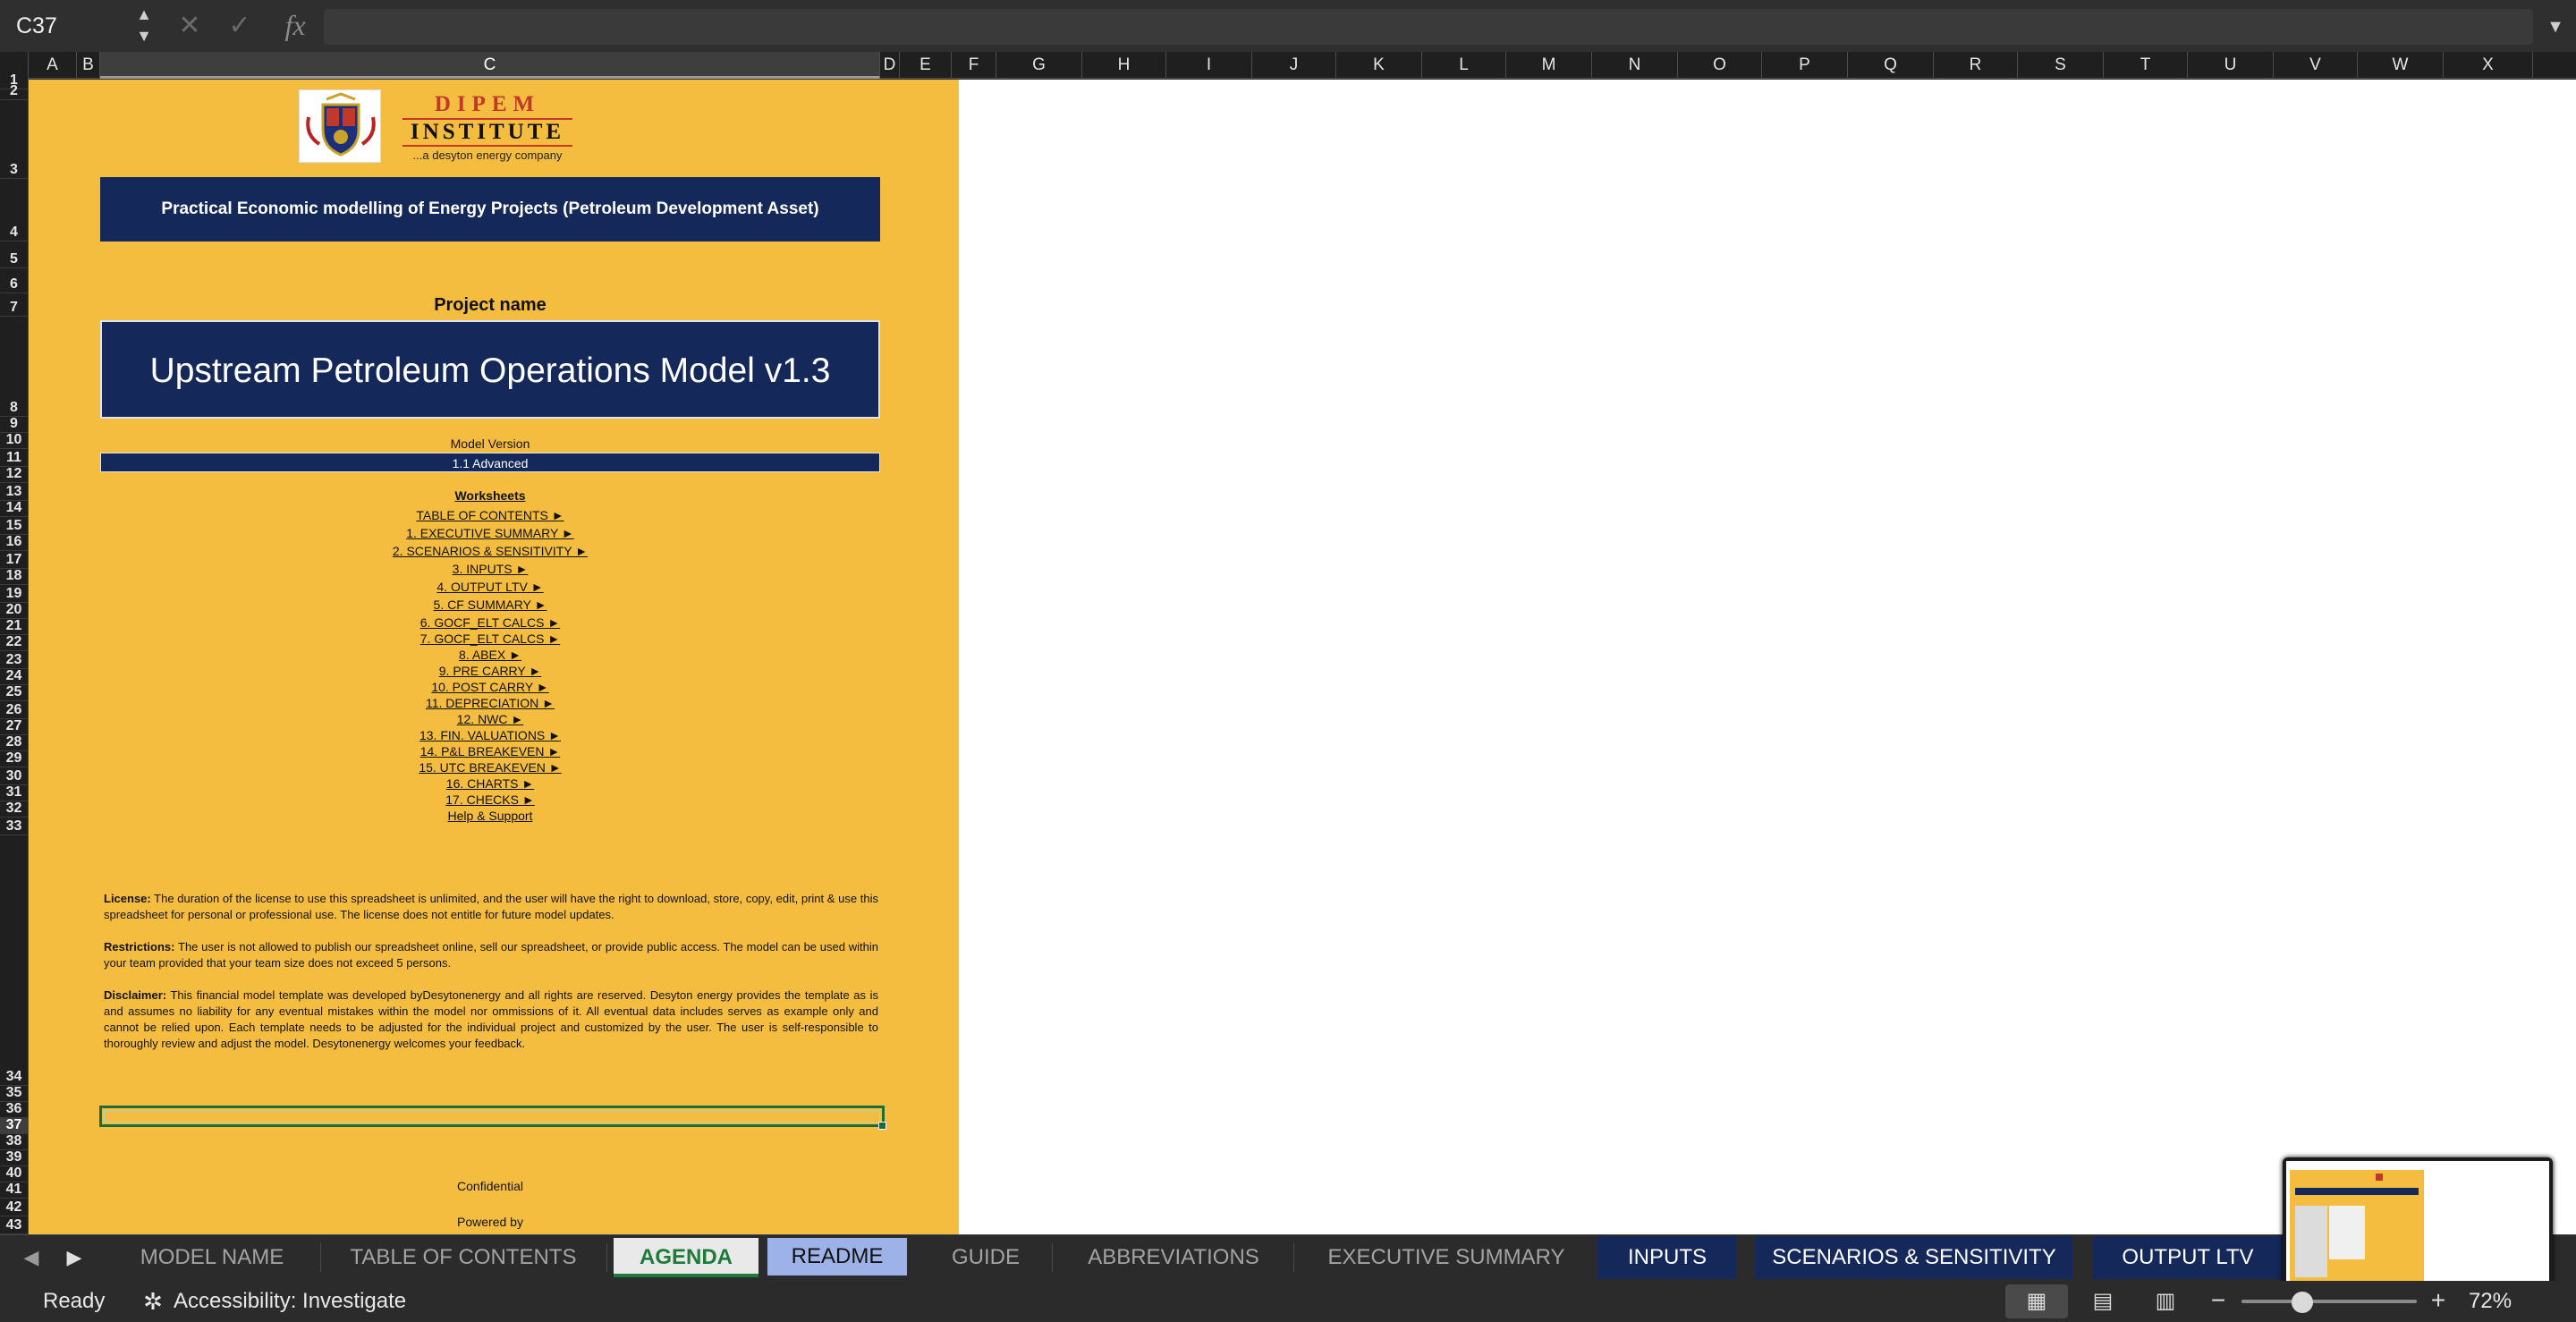 This screenshot has height=1322, width=2576. What do you see at coordinates (53, 66) in the screenshot?
I see `column-header-a: A` at bounding box center [53, 66].